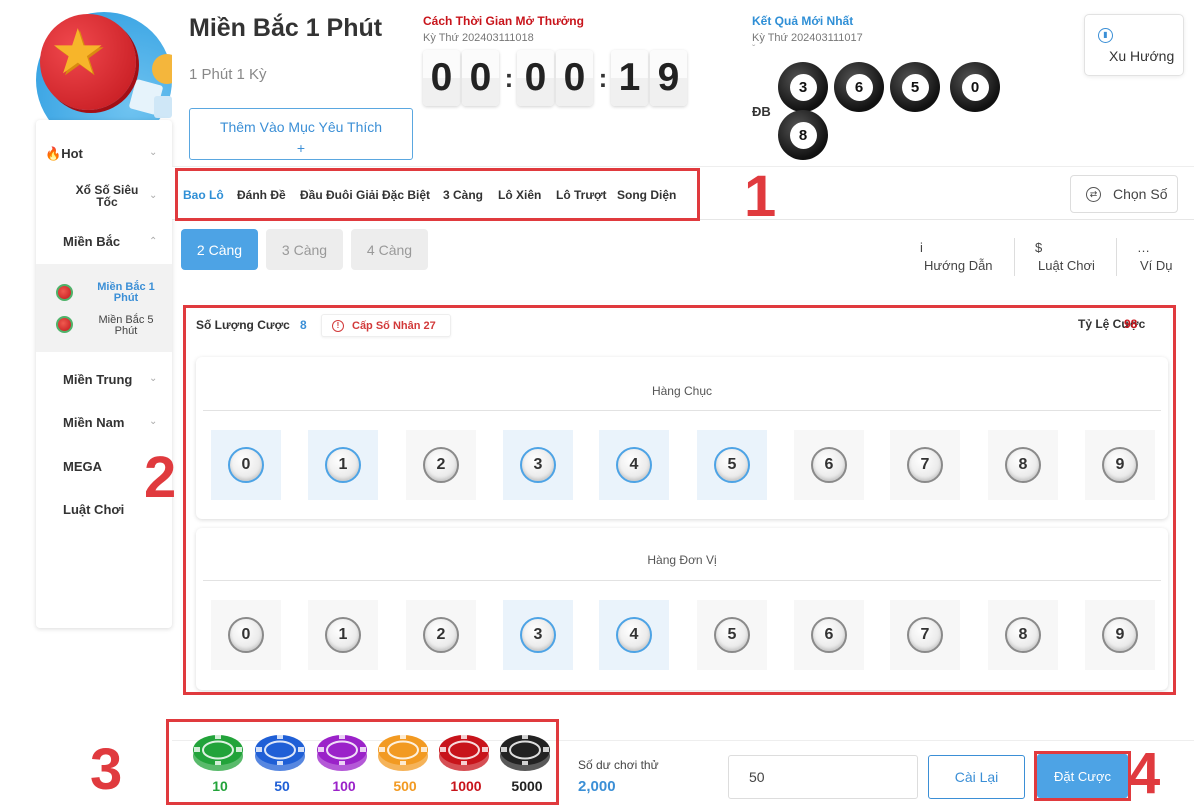 This screenshot has height=810, width=1200. I want to click on special-prize-label: ĐB, so click(761, 111).